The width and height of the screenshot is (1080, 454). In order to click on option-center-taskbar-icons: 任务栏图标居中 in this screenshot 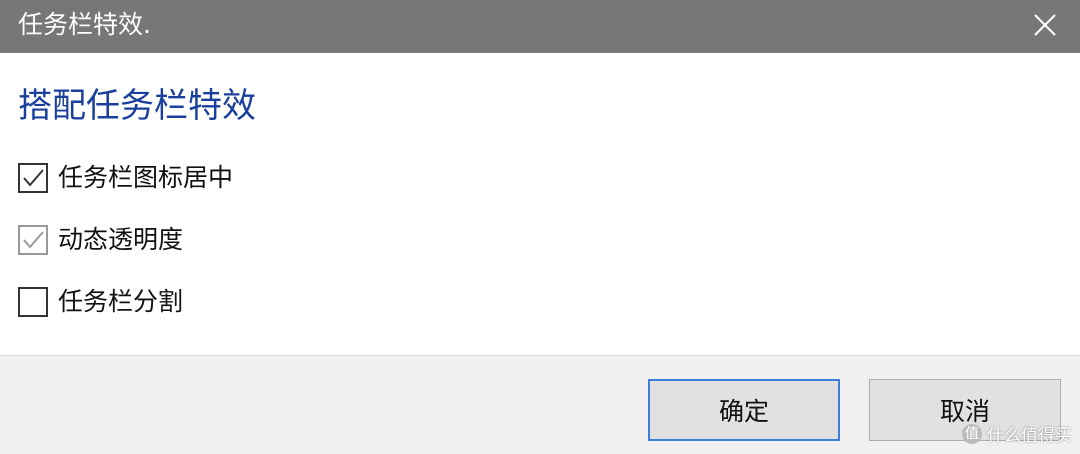, I will do `click(125, 178)`.